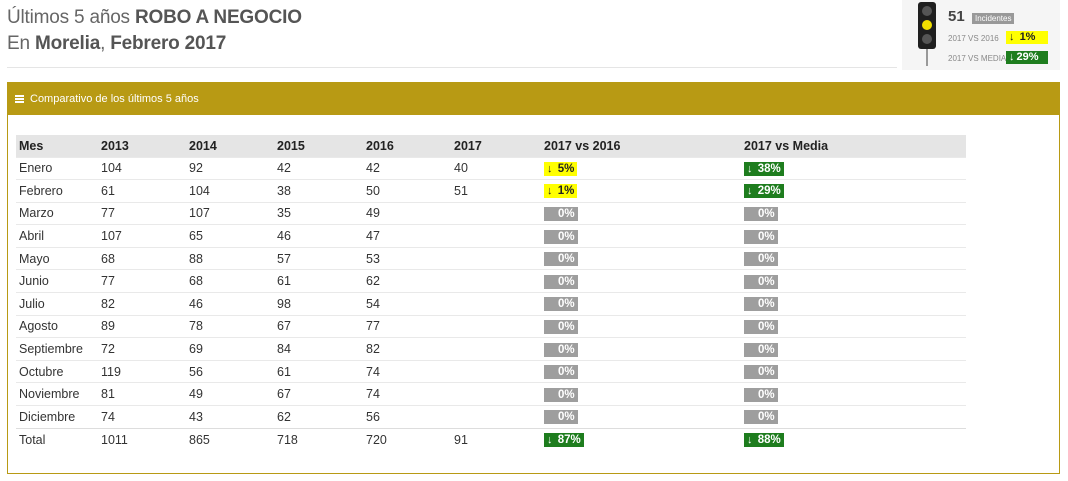 The width and height of the screenshot is (1068, 481). I want to click on col-header: 2015, so click(318, 146).